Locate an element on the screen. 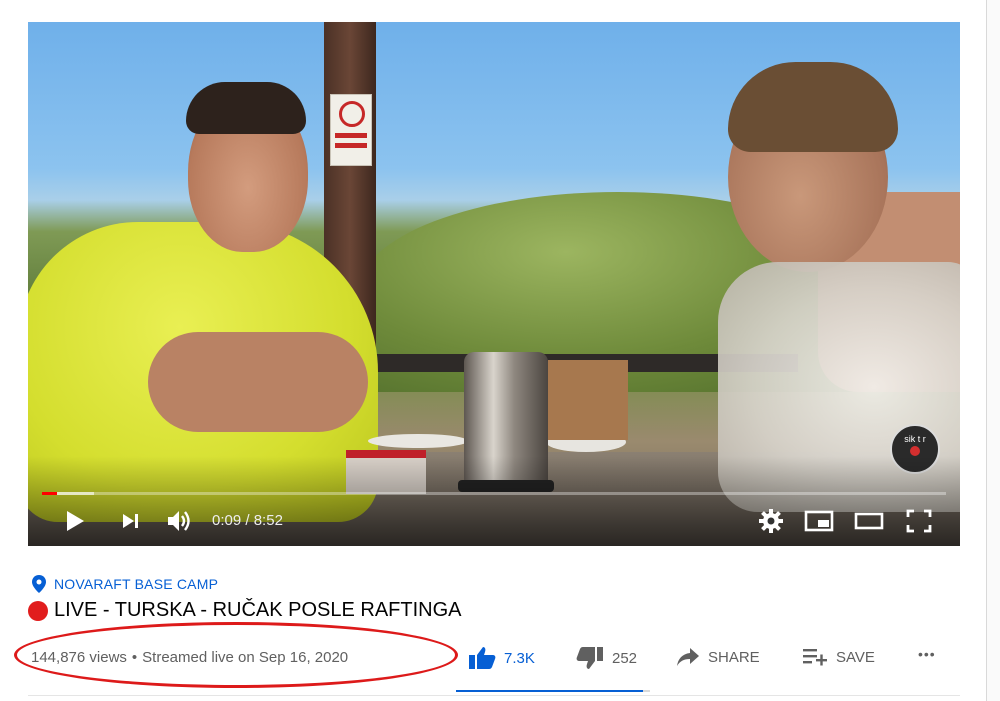  dislike-count: 252 is located at coordinates (625, 658).